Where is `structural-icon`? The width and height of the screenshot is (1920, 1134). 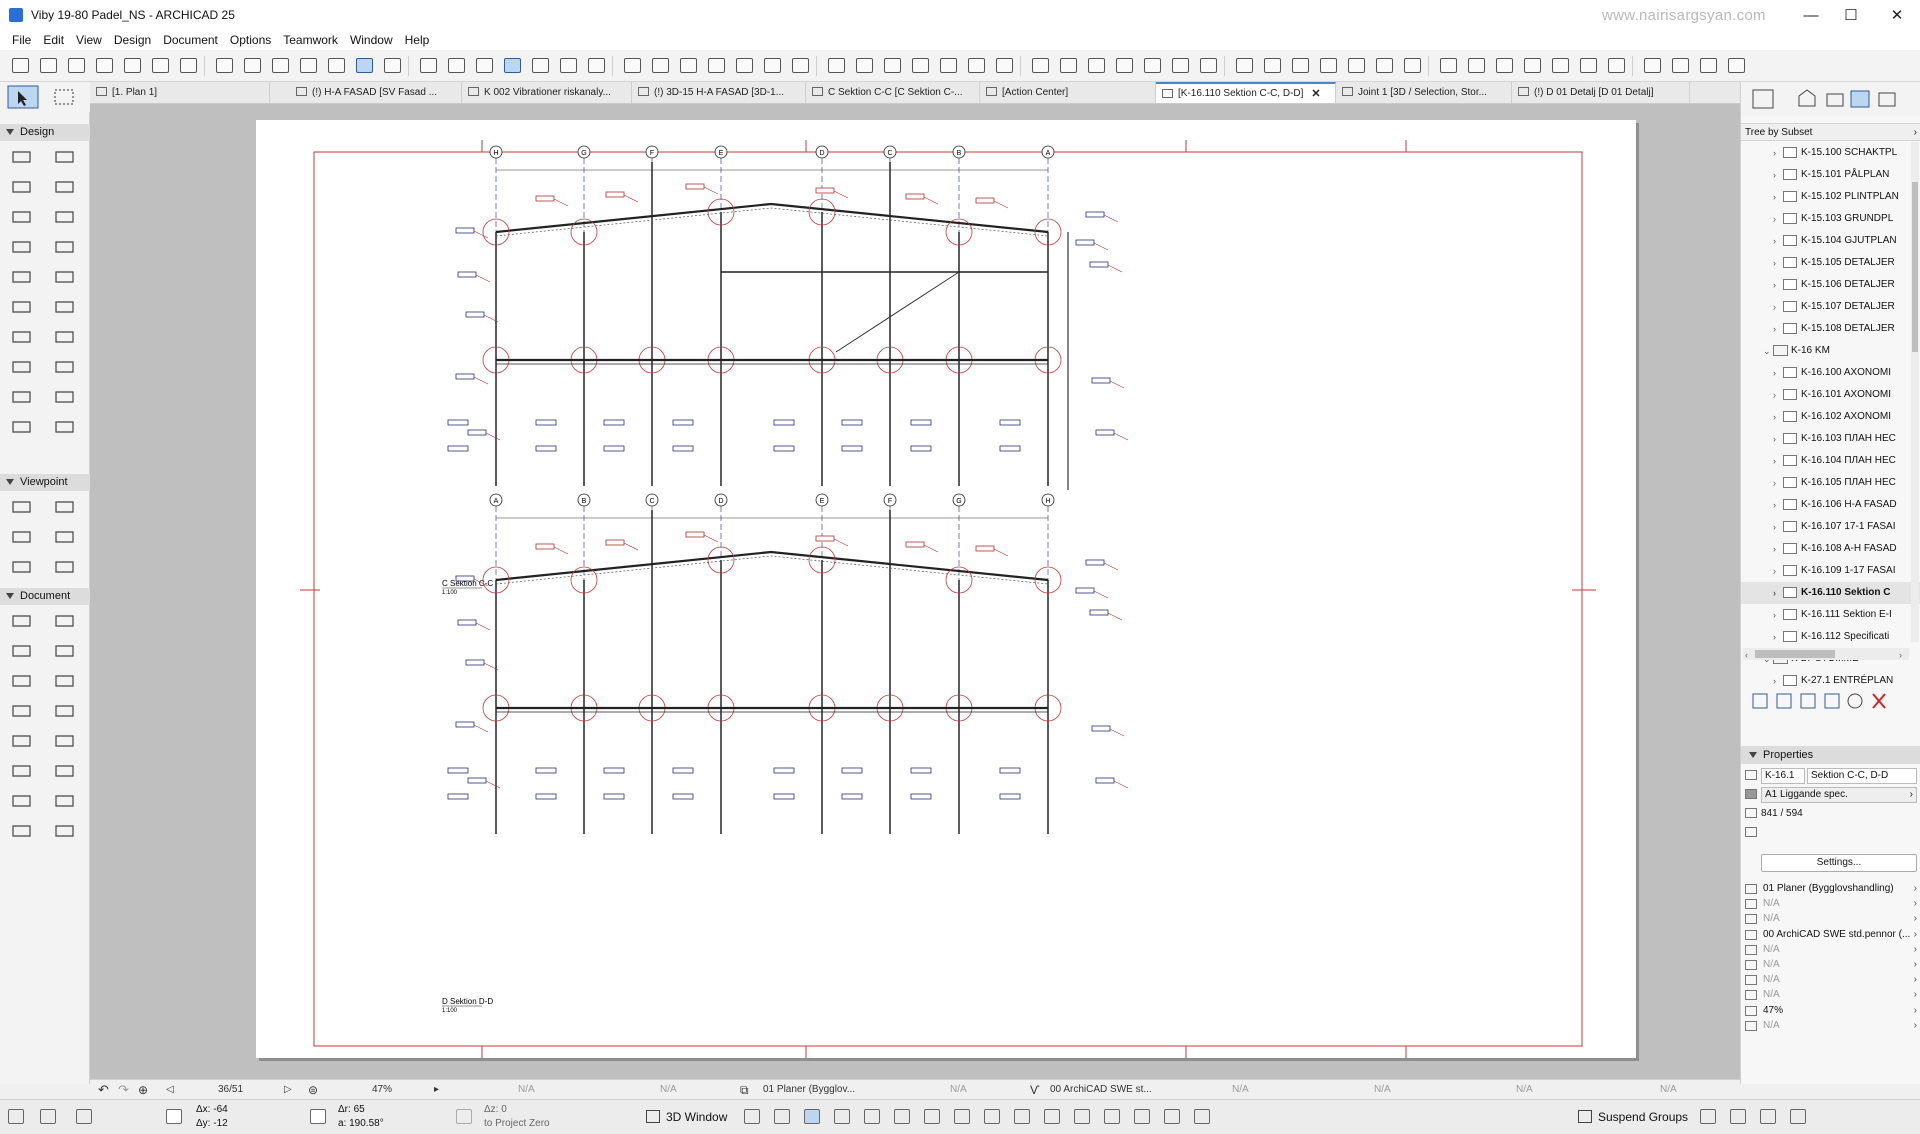
structural-icon is located at coordinates (1172, 1116).